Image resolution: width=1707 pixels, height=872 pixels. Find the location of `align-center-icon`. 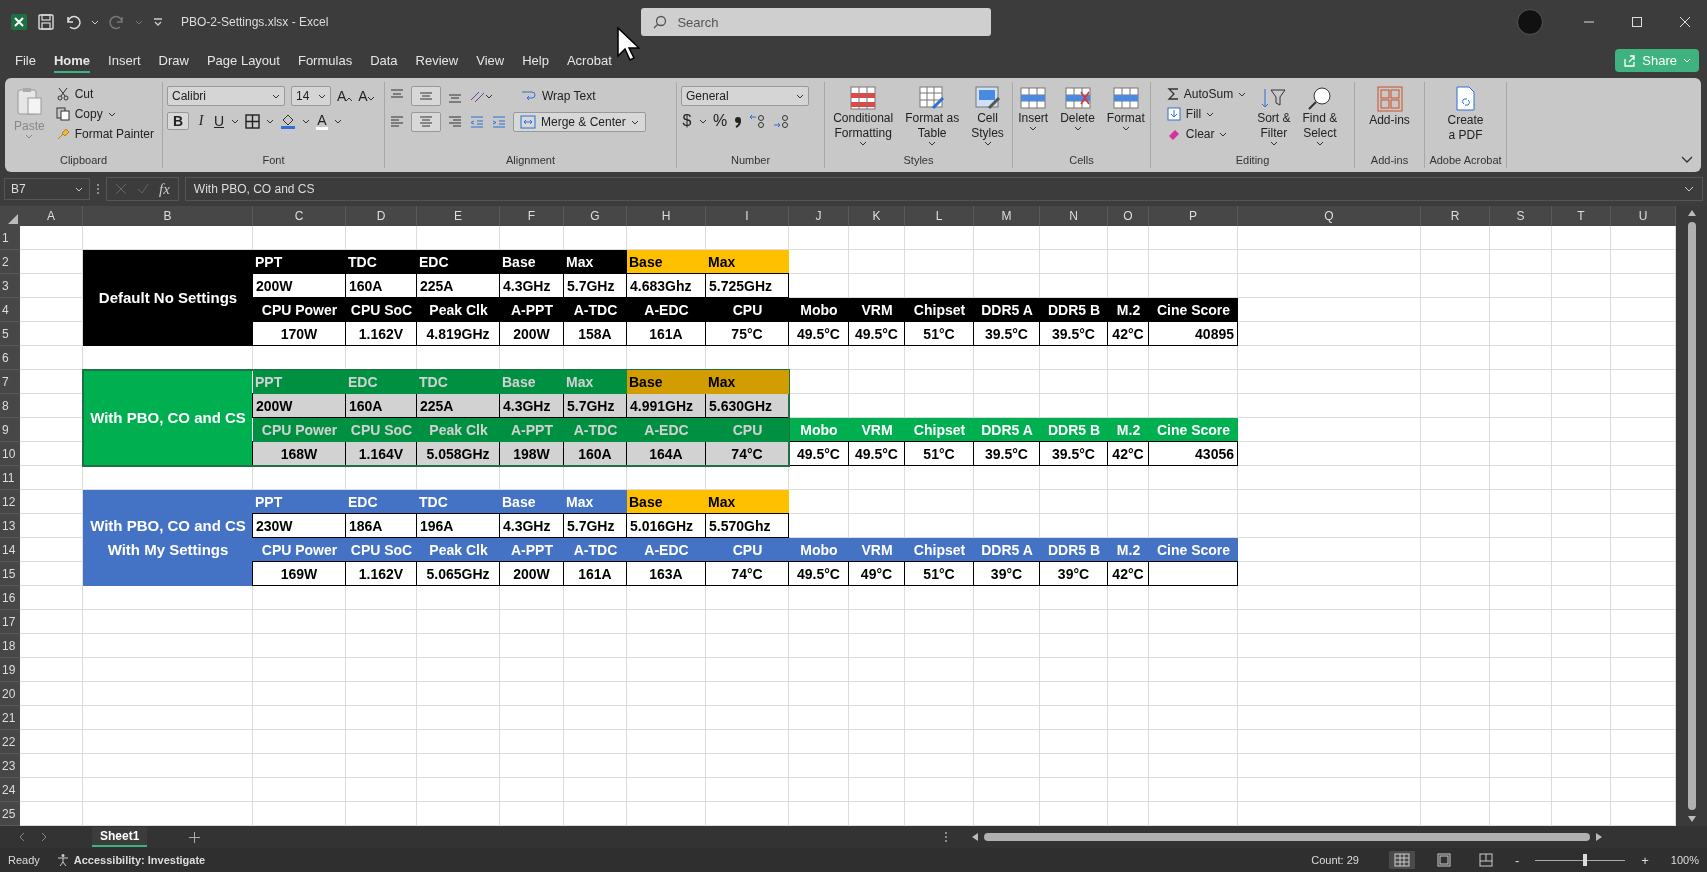

align-center-icon is located at coordinates (426, 122).